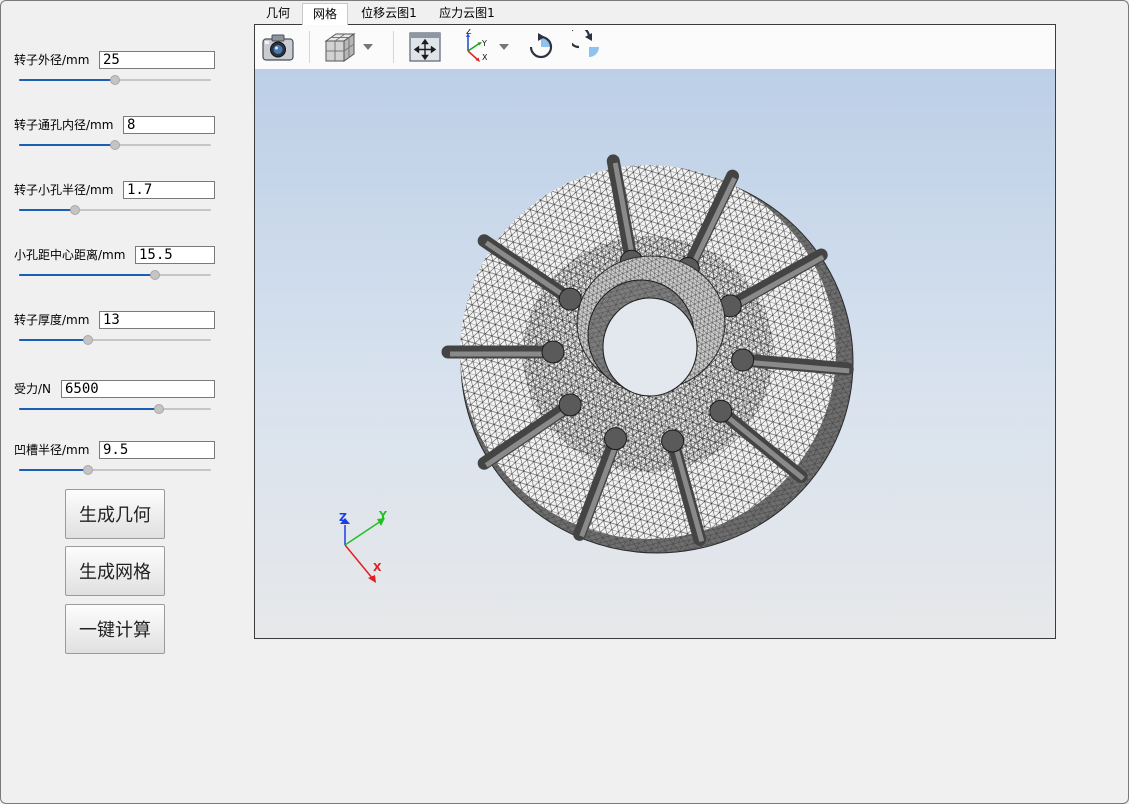 The width and height of the screenshot is (1129, 804). What do you see at coordinates (115, 275) in the screenshot?
I see `hole-center-distance-slider` at bounding box center [115, 275].